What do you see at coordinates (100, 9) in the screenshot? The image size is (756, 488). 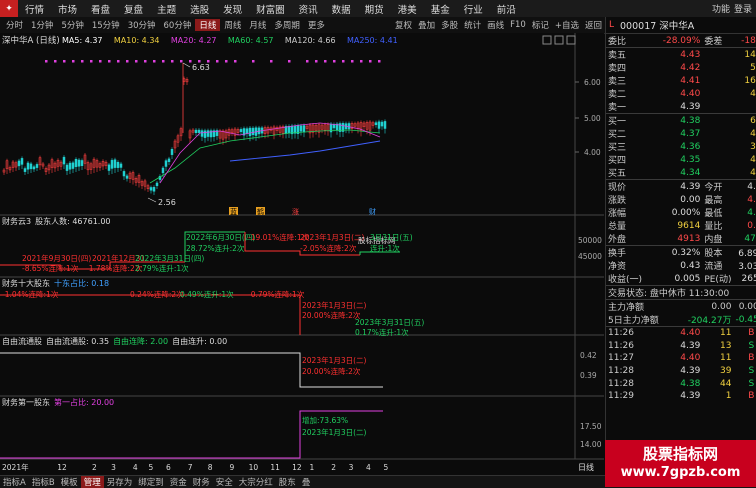 I see `menu-item-2: 看盘` at bounding box center [100, 9].